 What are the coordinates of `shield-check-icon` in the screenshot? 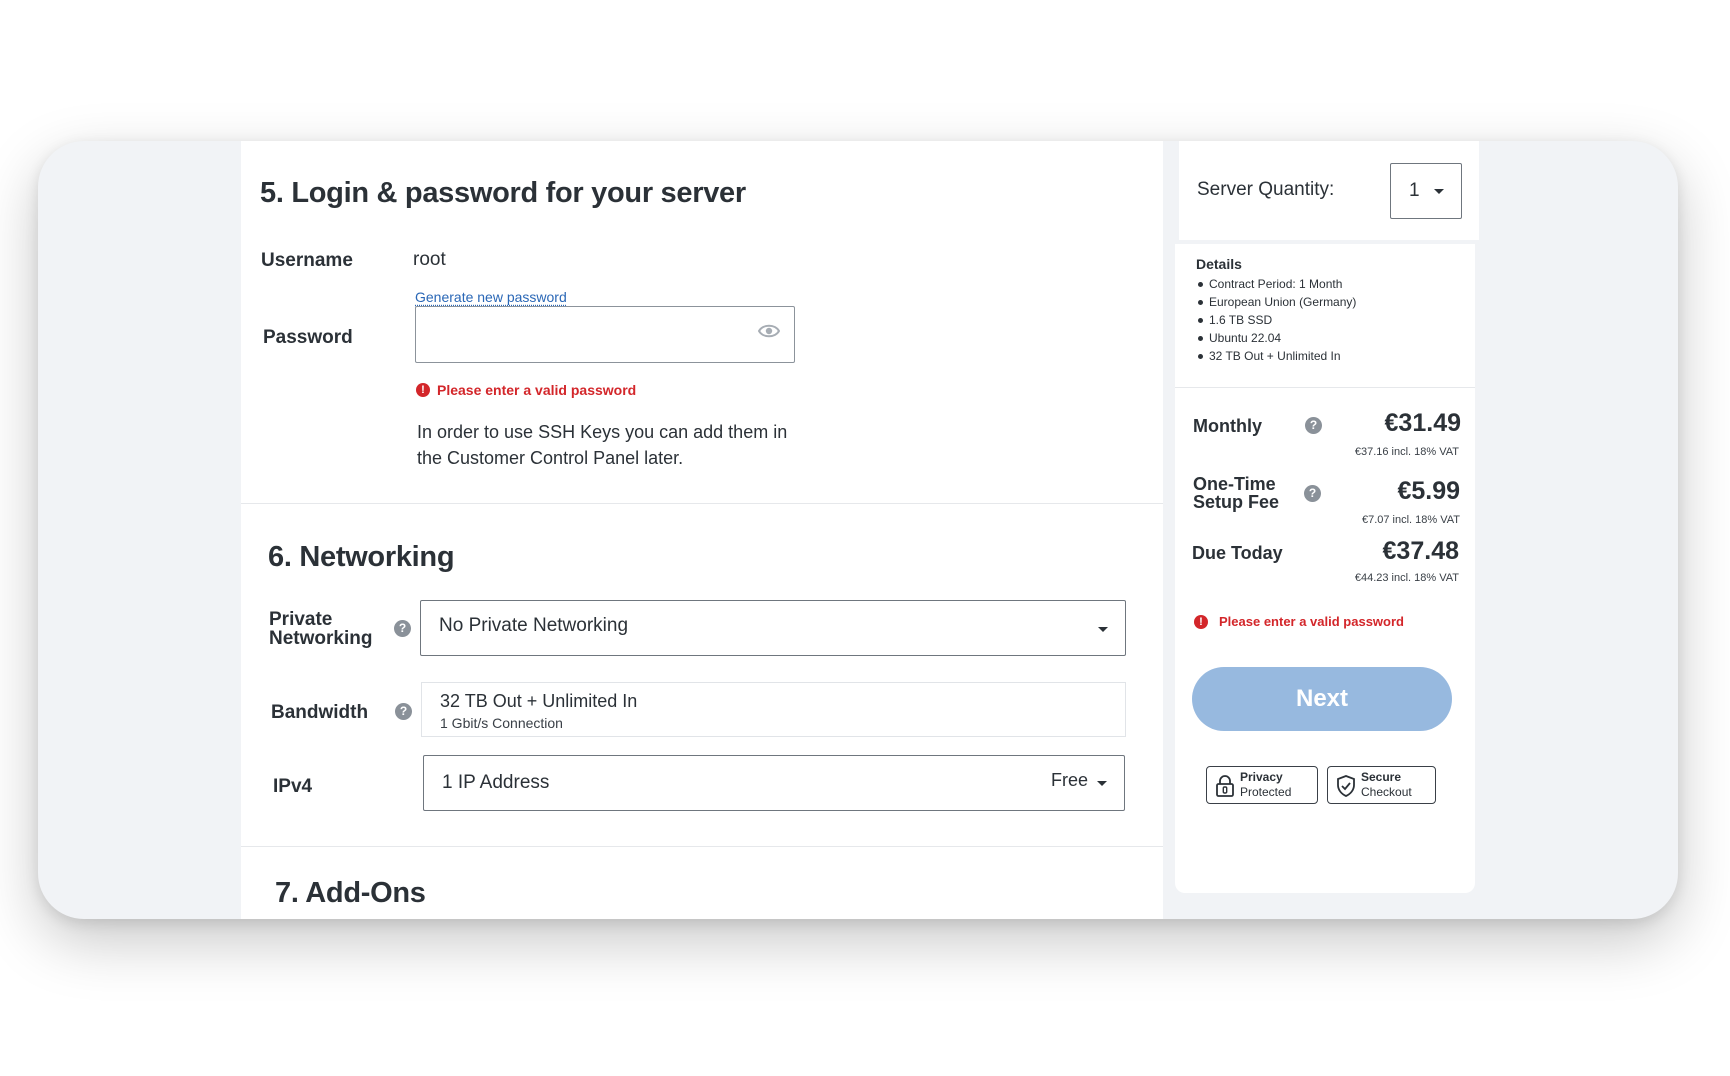 It's located at (1346, 786).